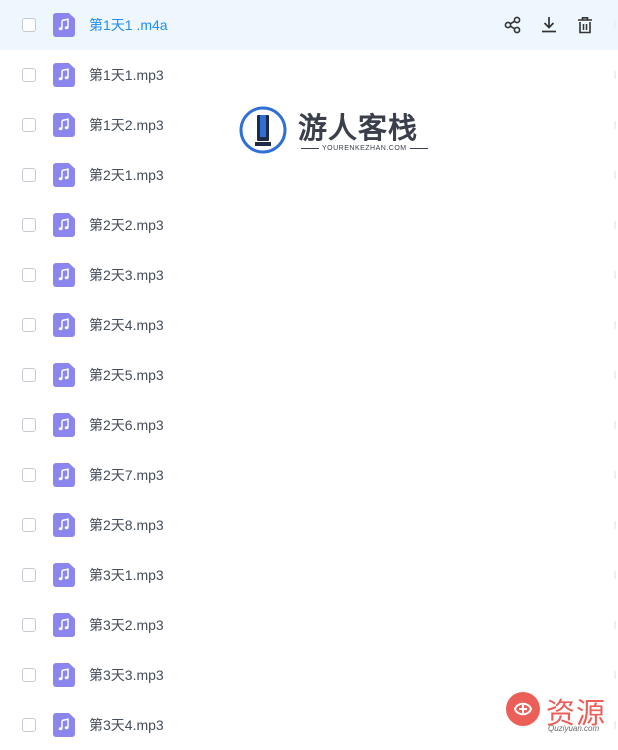 The width and height of the screenshot is (618, 750). Describe the element at coordinates (309, 625) in the screenshot. I see `file-row: 第3天2.mp3` at that location.